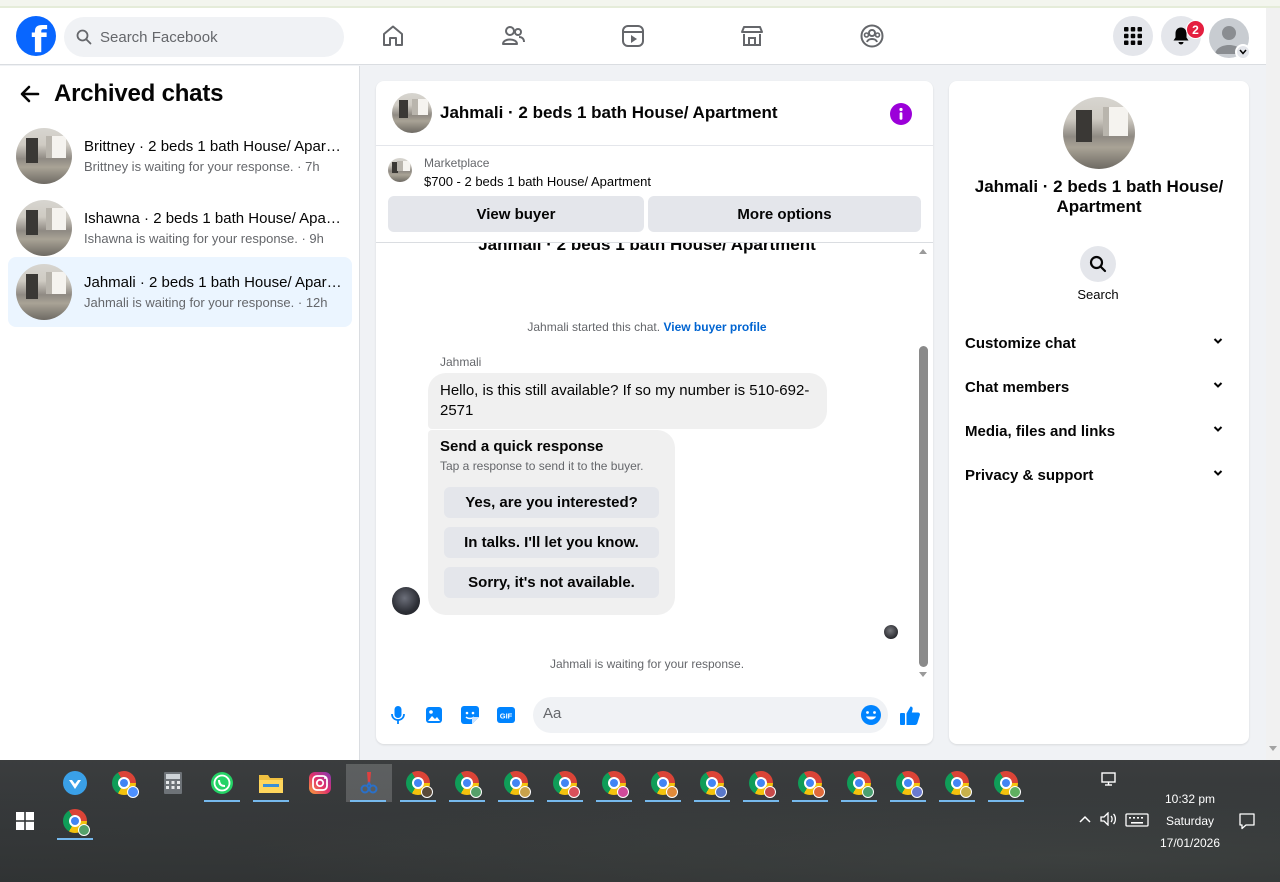  I want to click on menu-grid-button, so click(1133, 36).